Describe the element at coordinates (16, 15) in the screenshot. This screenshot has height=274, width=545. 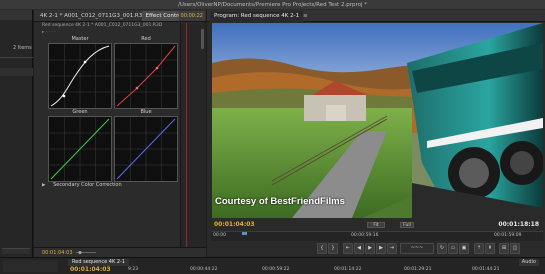
I see `project-panel-header` at that location.